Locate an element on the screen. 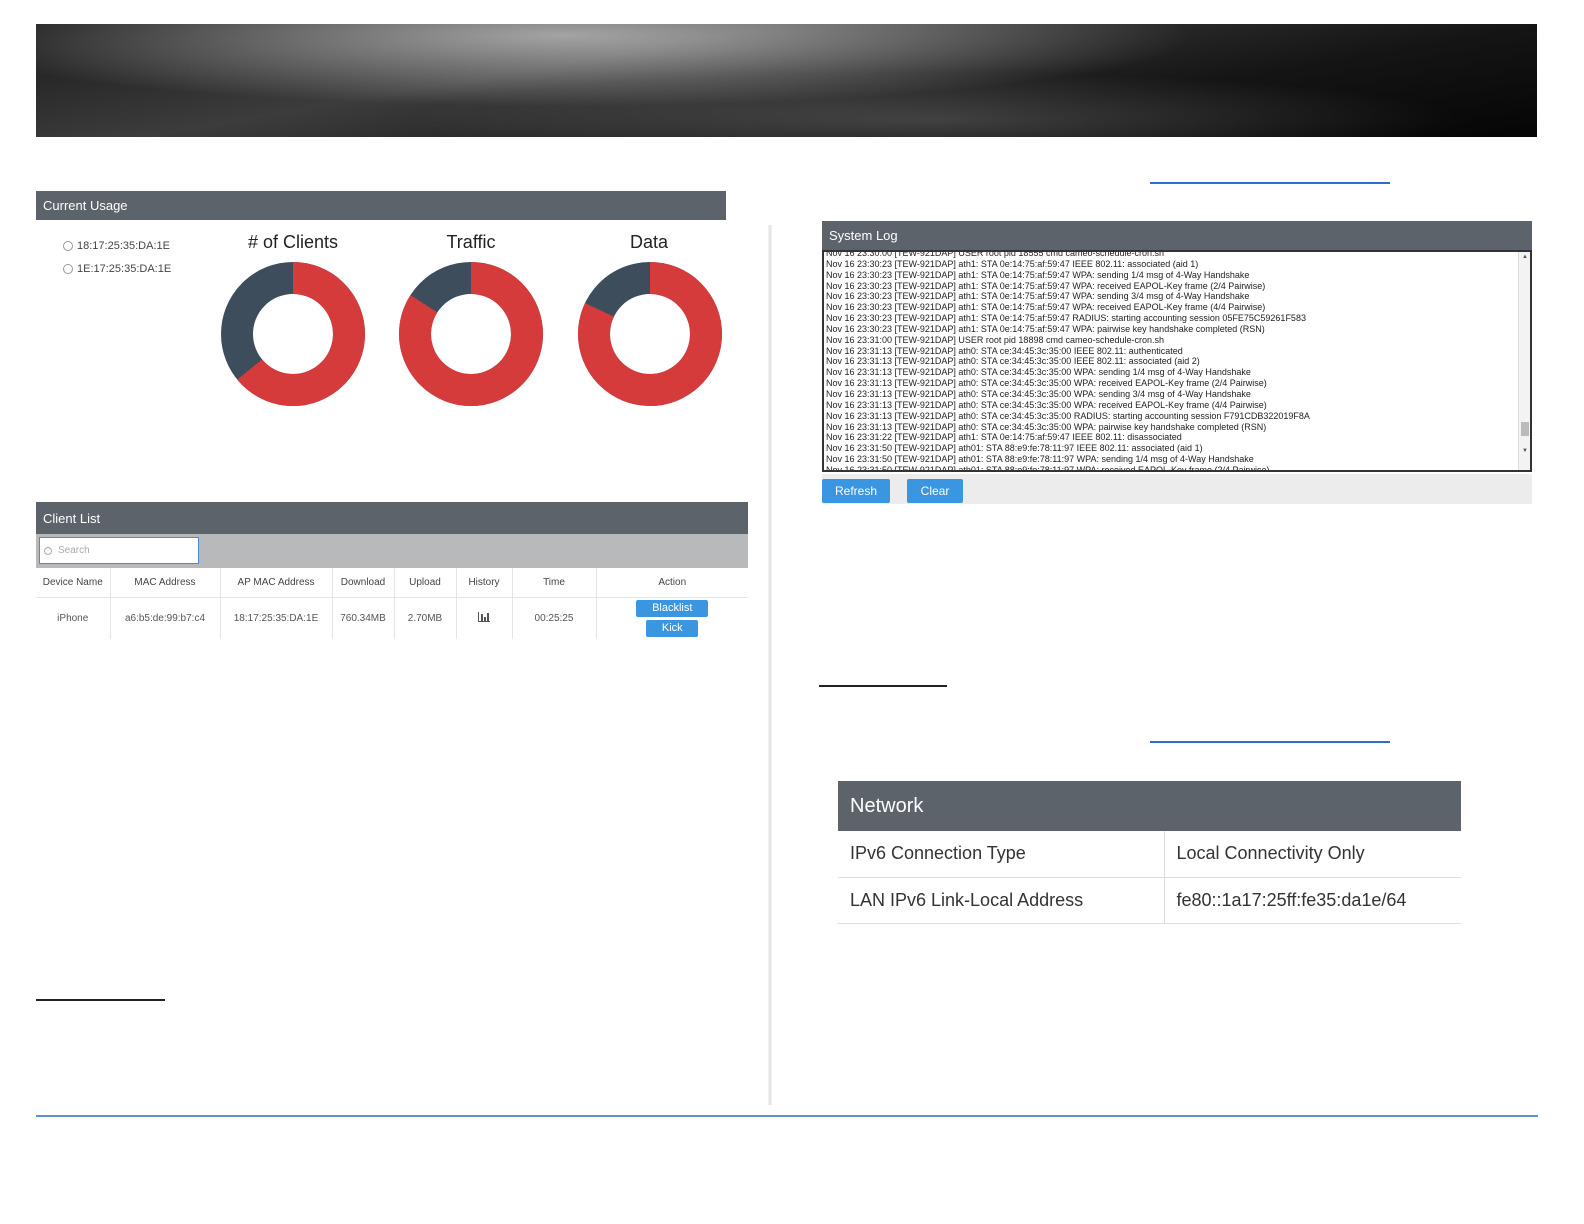  log-scrollbar: ▲ ▼ is located at coordinates (1524, 361).